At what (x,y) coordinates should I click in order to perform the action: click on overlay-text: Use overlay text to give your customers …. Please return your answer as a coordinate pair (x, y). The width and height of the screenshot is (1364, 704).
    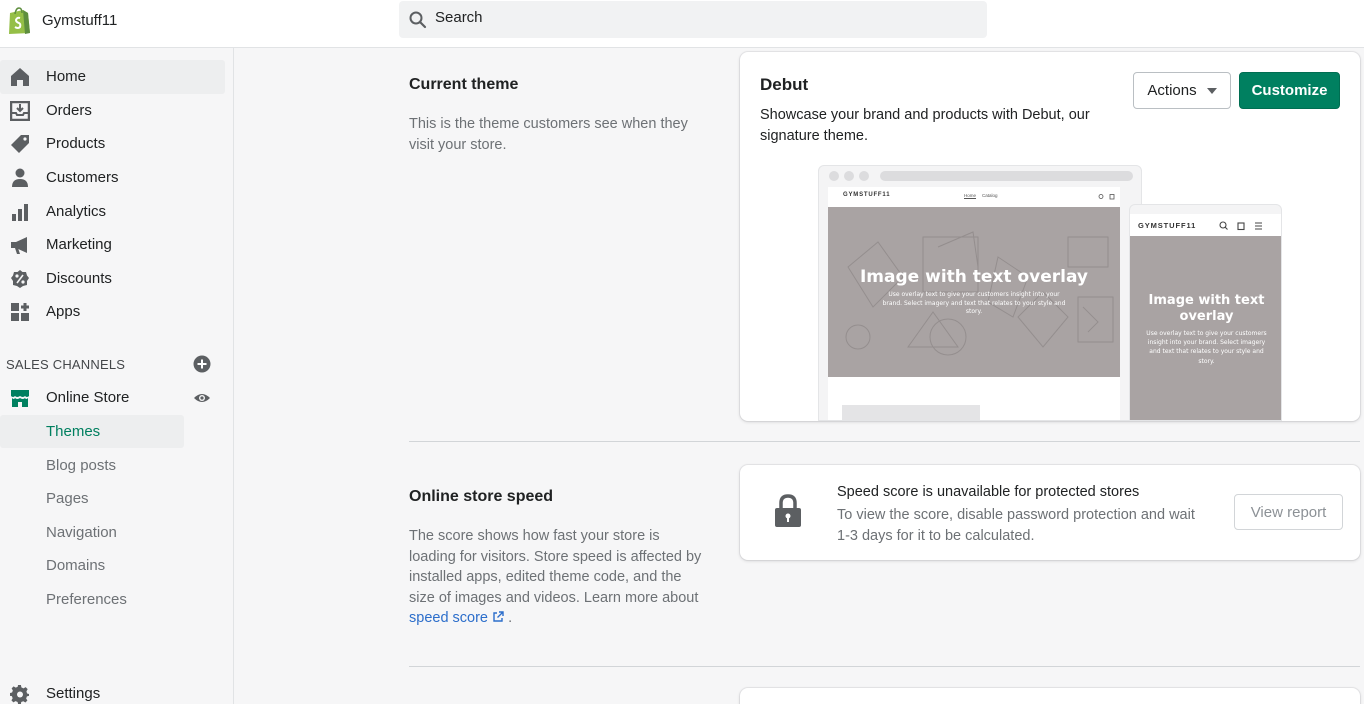
    Looking at the image, I should click on (974, 303).